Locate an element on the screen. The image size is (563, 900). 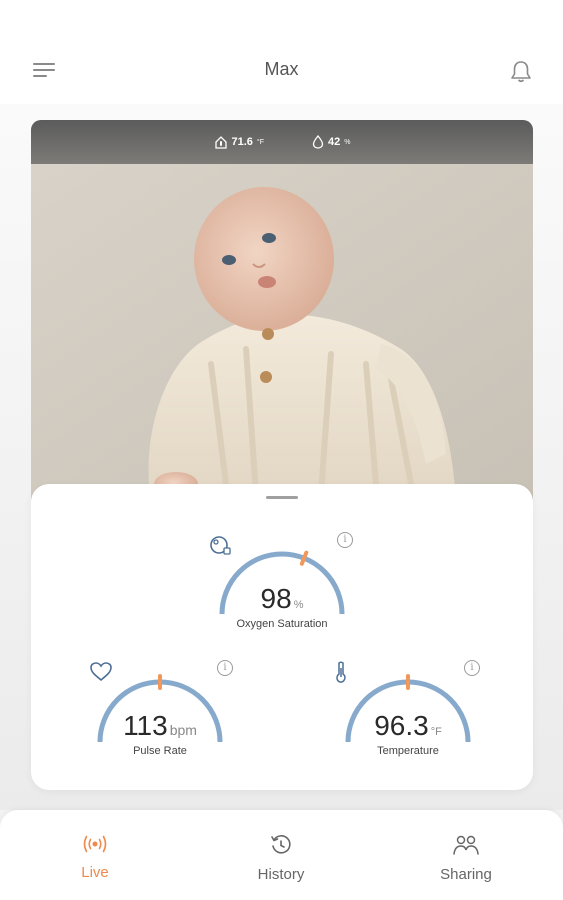
oxygen-label: Oxygen Saturation is located at coordinates (282, 624).